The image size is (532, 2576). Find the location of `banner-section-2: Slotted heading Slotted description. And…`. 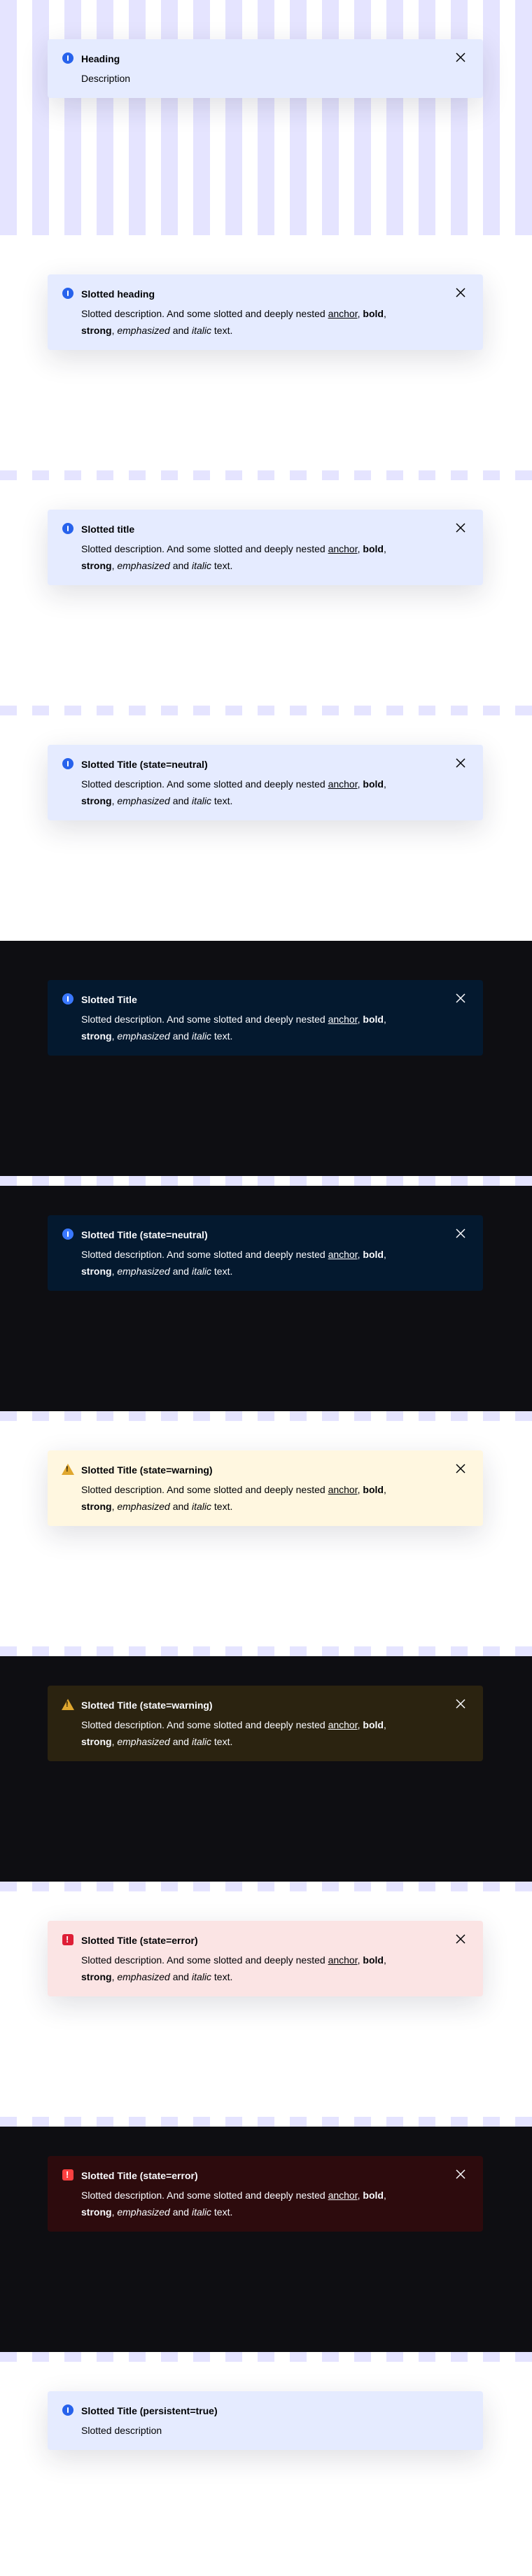

banner-section-2: Slotted heading Slotted description. And… is located at coordinates (266, 352).